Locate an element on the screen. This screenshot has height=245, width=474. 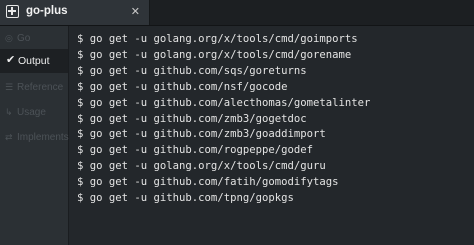
reference-icon: ☰ is located at coordinates (9, 88).